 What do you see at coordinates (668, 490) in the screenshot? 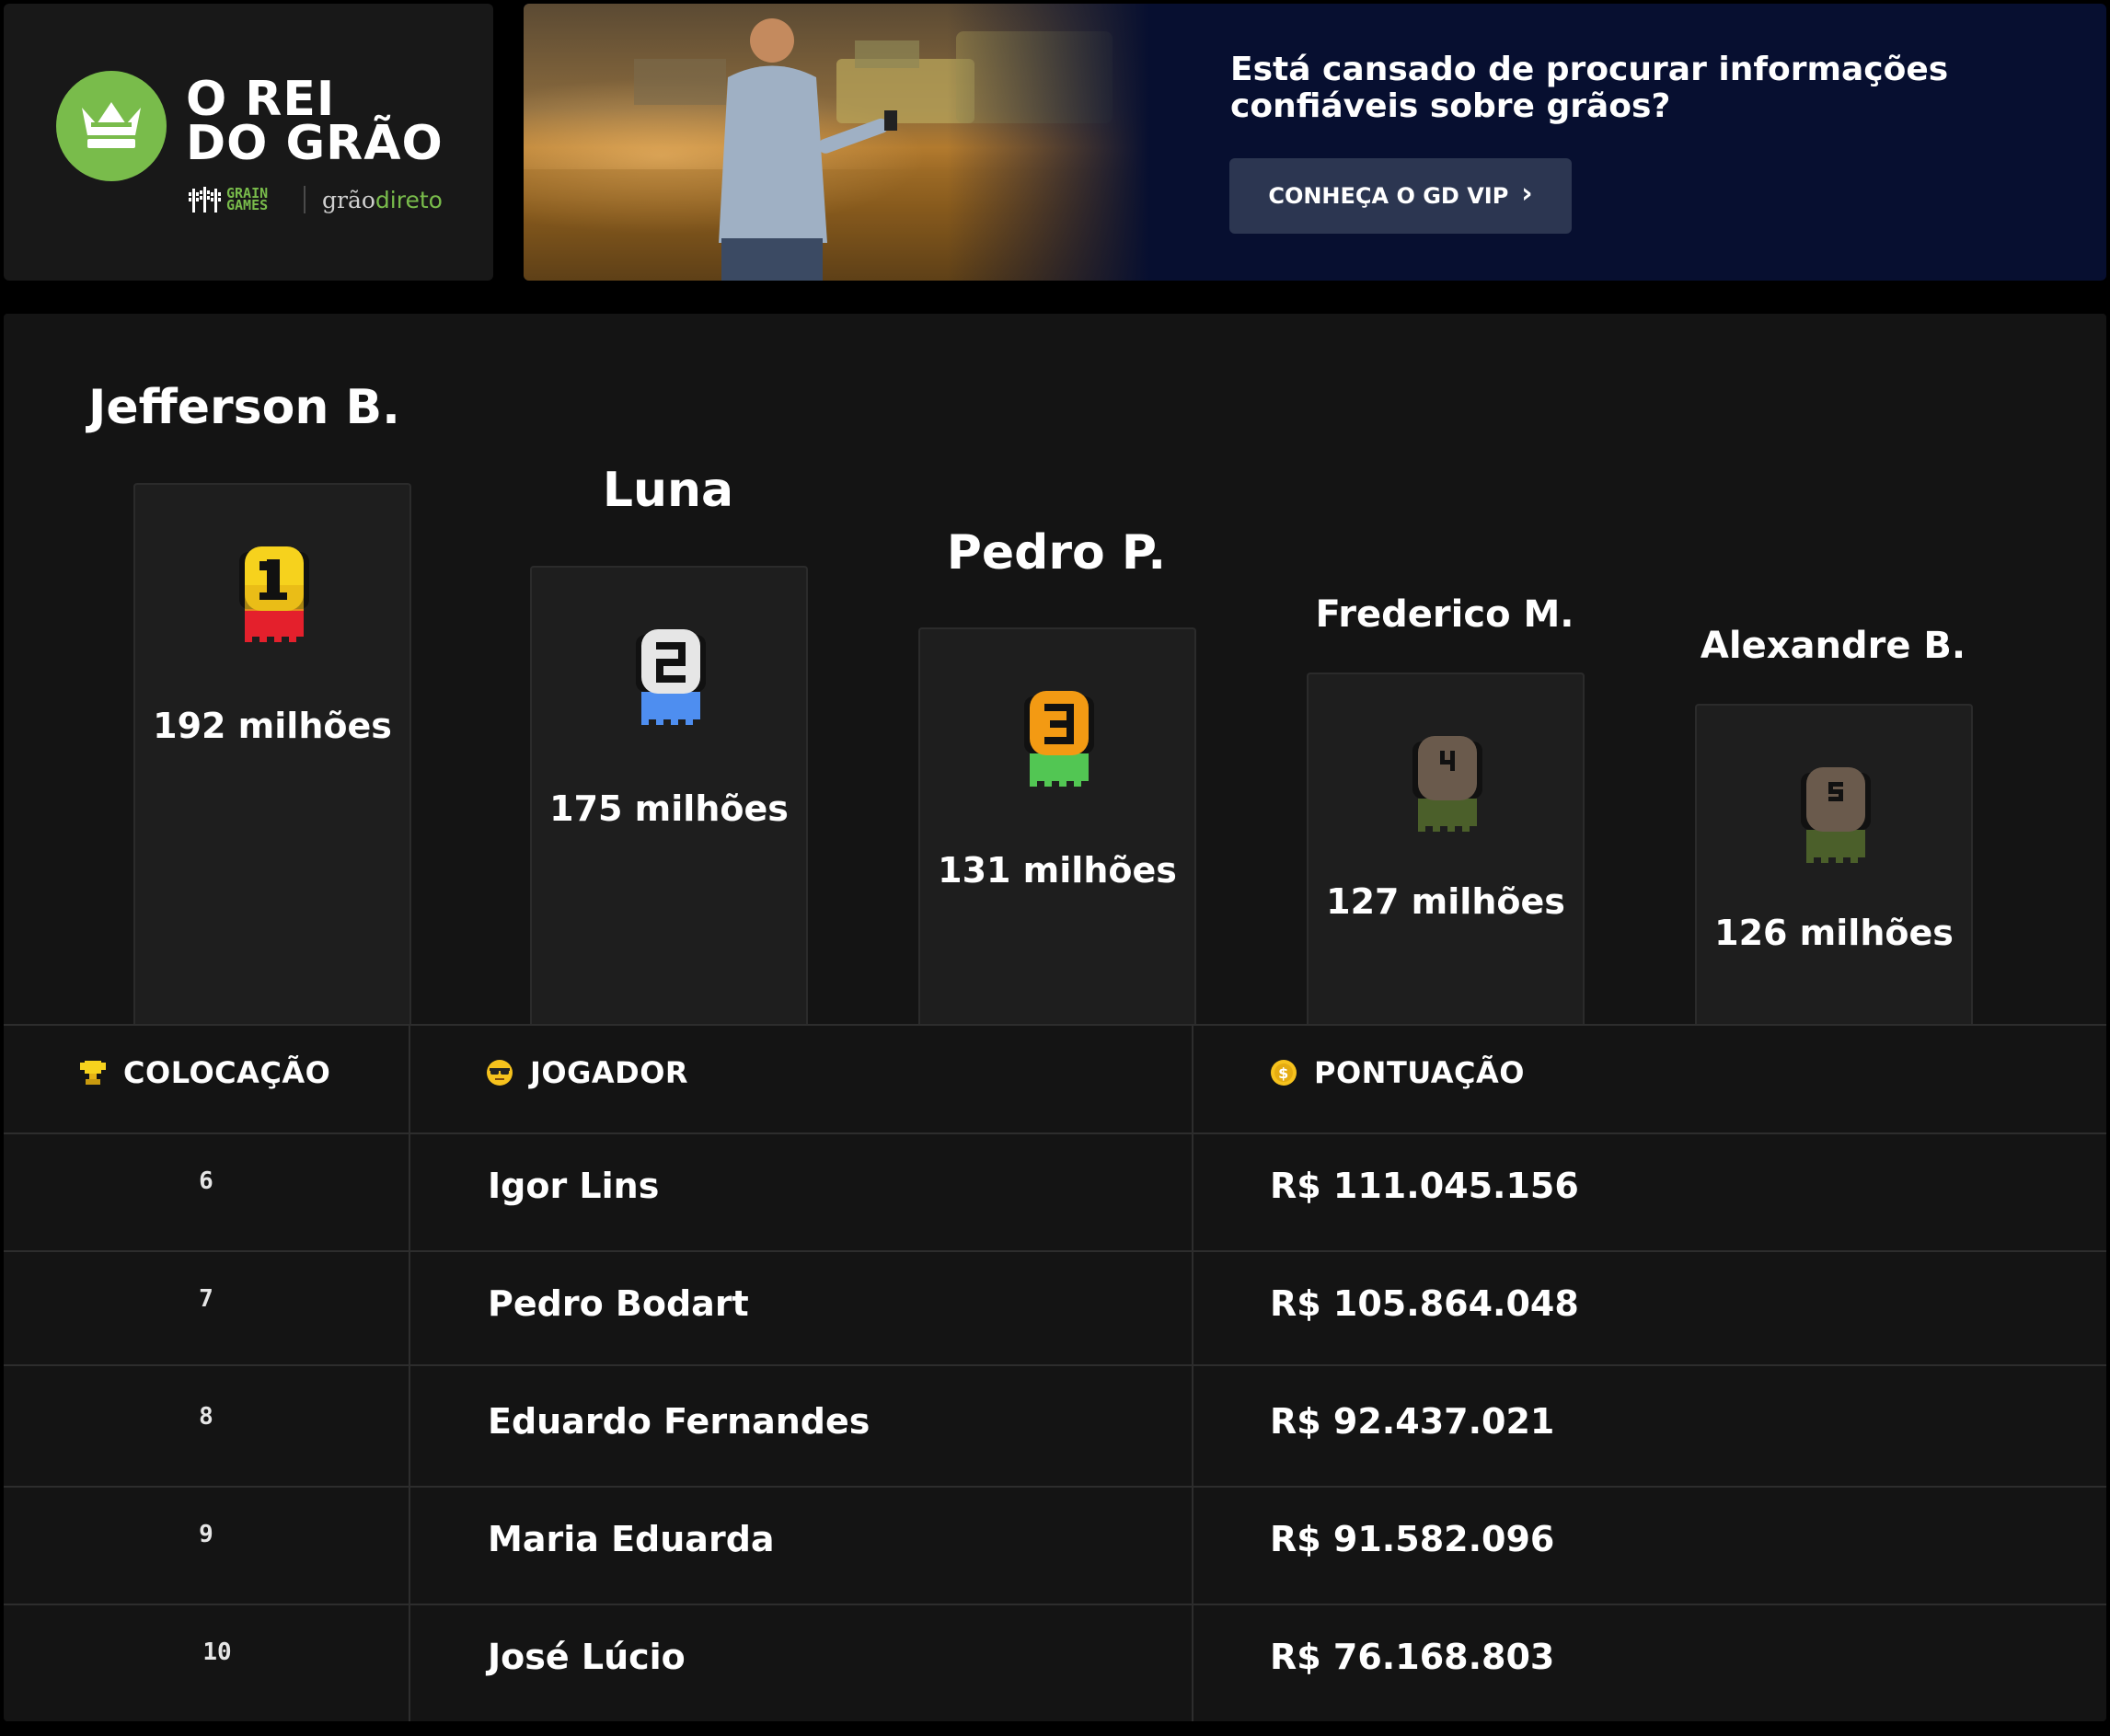
I see `podium-name-2: Luna` at bounding box center [668, 490].